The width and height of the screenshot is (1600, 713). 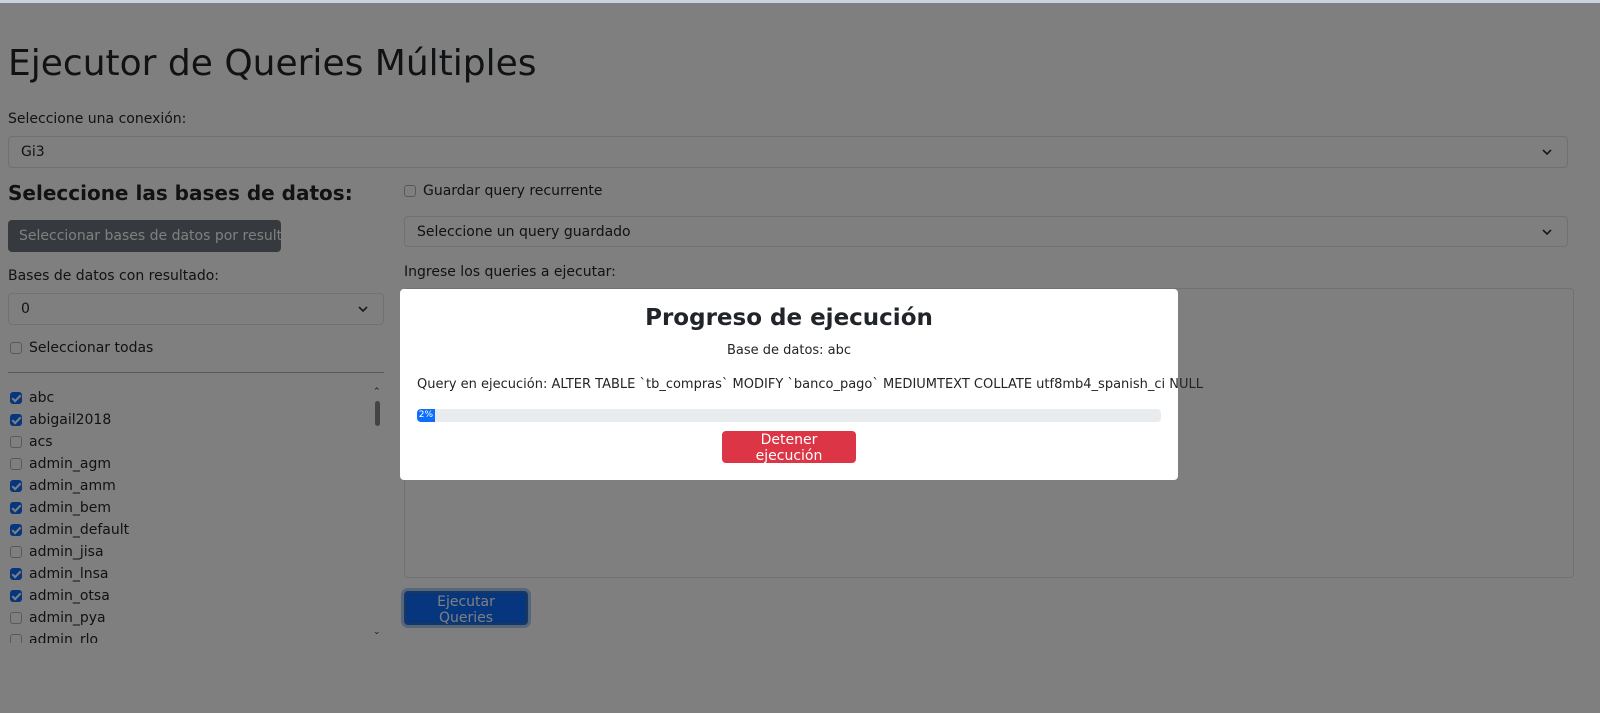 What do you see at coordinates (789, 318) in the screenshot?
I see `modal-title: Progreso de ejecución` at bounding box center [789, 318].